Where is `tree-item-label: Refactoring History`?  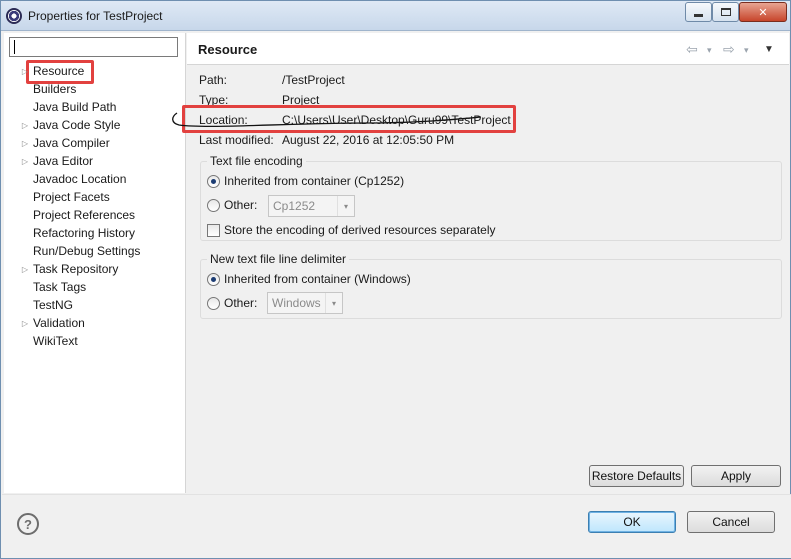
tree-item-label: Refactoring History is located at coordinates (84, 233).